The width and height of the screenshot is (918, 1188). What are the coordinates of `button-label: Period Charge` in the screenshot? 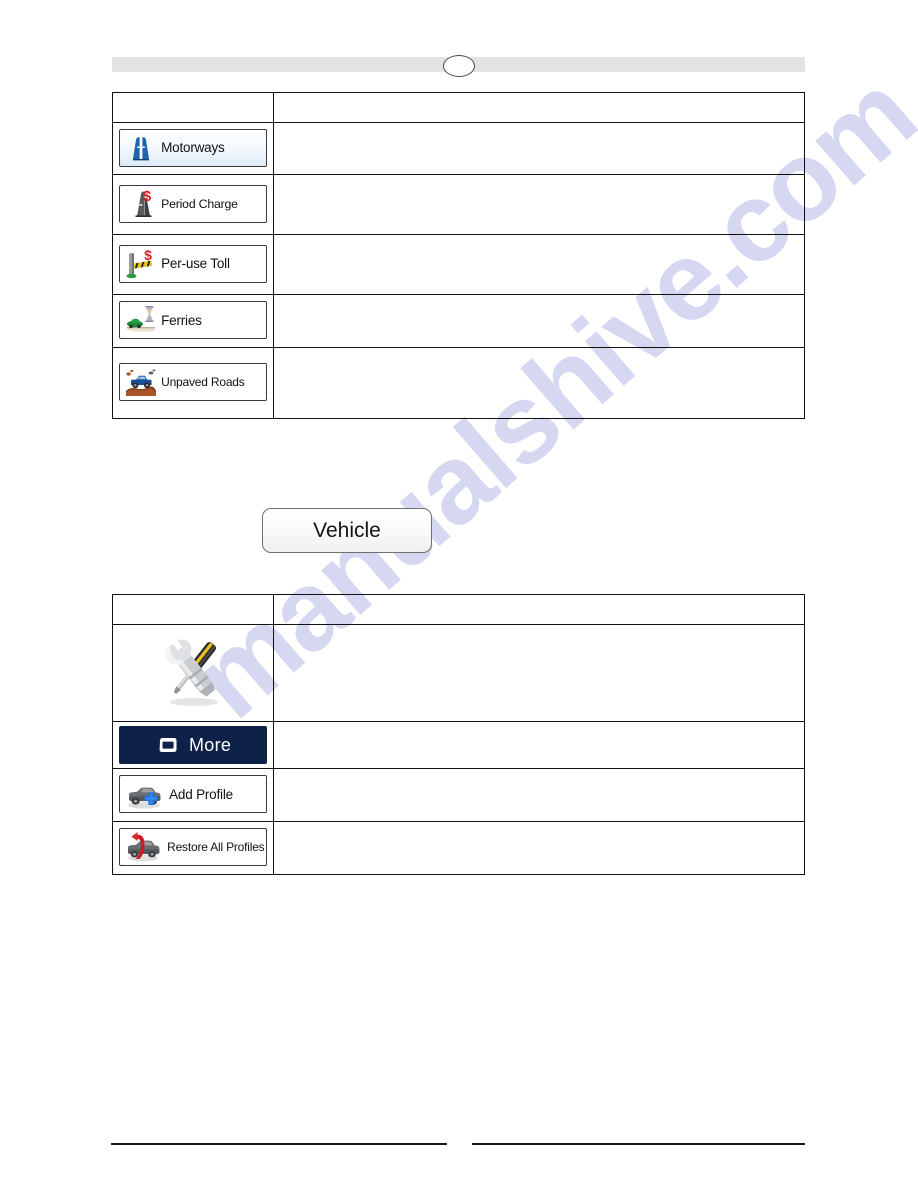 It's located at (199, 203).